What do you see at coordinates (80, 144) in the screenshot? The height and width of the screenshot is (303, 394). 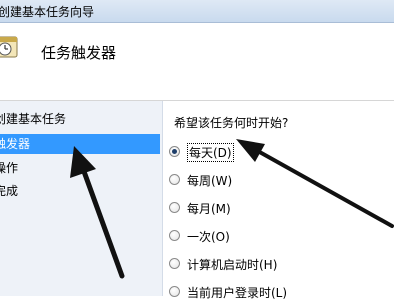 I see `sidebar-item-trigger: 触发器` at bounding box center [80, 144].